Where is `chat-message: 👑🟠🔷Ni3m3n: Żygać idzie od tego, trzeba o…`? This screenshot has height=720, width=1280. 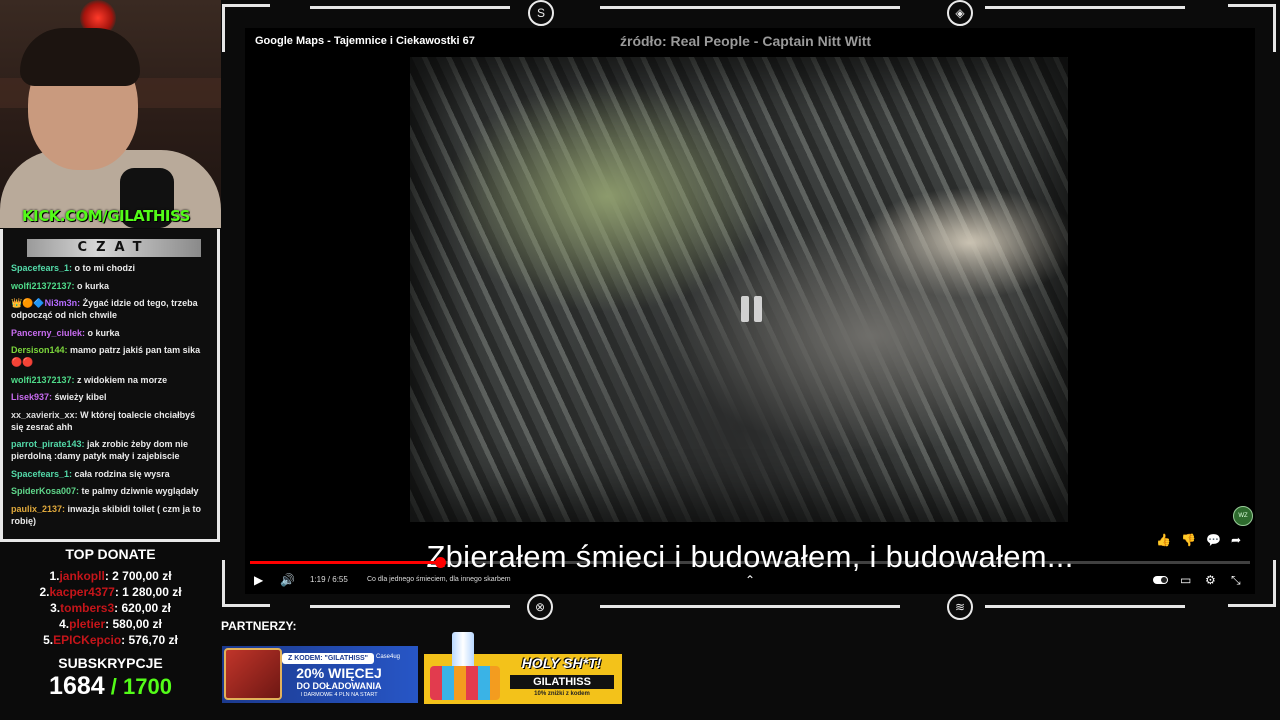
chat-message: 👑🟠🔷Ni3m3n: Żygać idzie od tego, trzeba o… is located at coordinates (110, 309).